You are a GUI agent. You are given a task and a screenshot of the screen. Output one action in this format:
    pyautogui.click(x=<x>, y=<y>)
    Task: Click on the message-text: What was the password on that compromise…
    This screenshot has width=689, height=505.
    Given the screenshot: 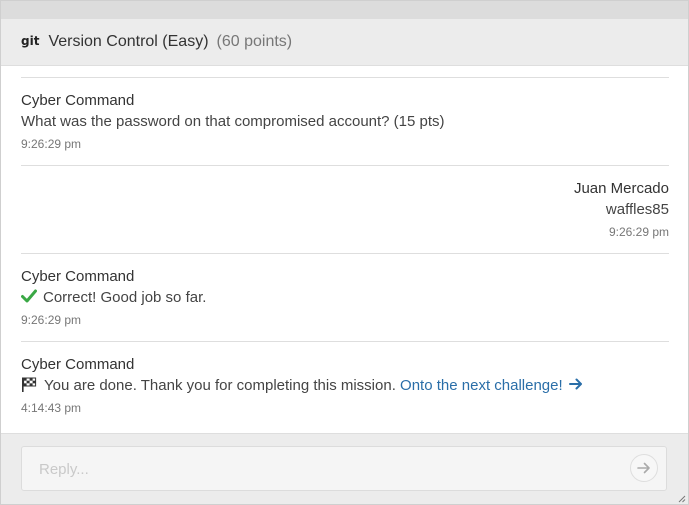 What is the action you would take?
    pyautogui.click(x=233, y=121)
    